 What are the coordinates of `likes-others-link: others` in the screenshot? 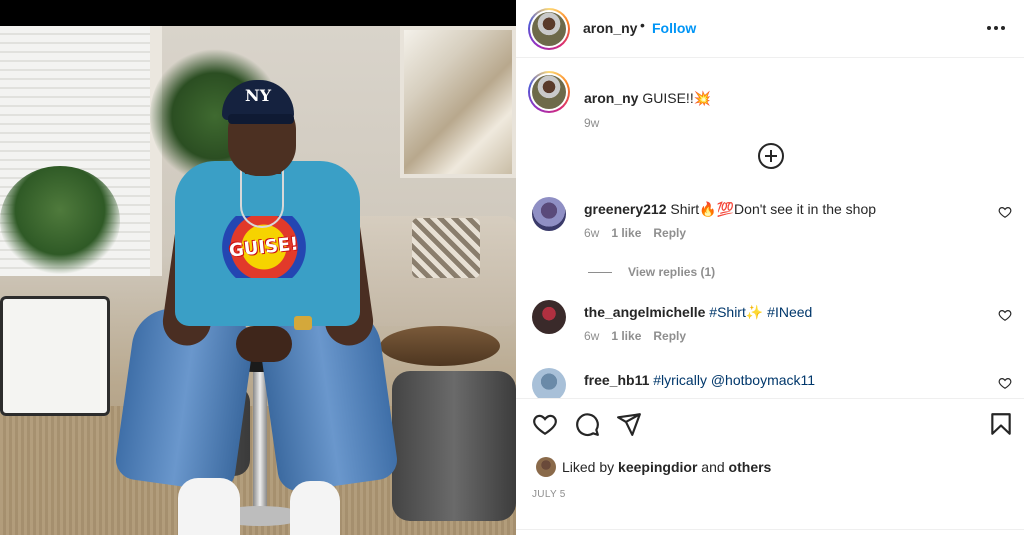 It's located at (750, 467).